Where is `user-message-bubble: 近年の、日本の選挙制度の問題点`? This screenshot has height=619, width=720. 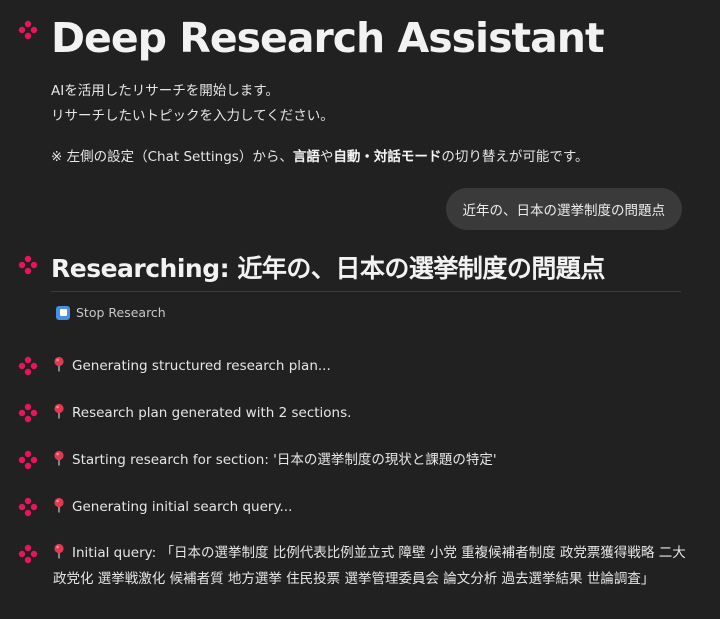
user-message-bubble: 近年の、日本の選挙制度の問題点 is located at coordinates (563, 209).